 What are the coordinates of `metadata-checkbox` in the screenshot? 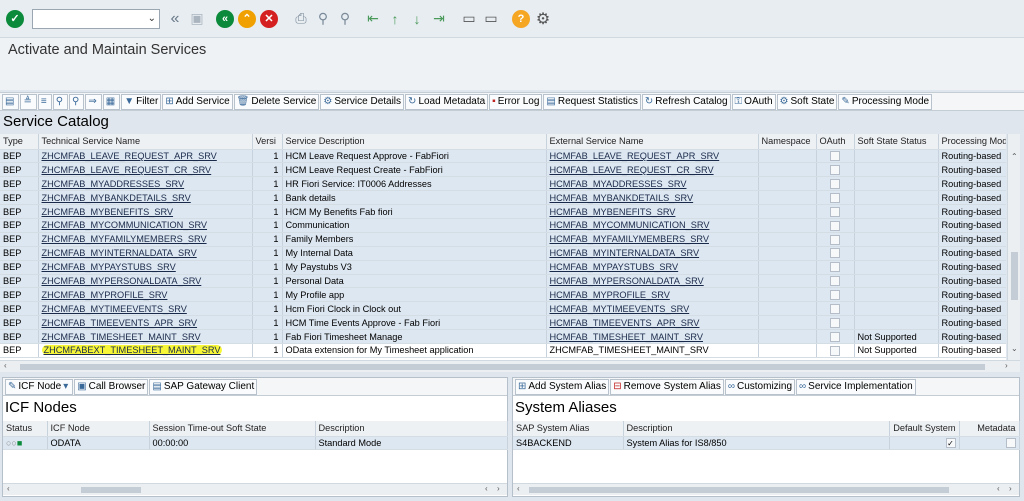 It's located at (1010, 443).